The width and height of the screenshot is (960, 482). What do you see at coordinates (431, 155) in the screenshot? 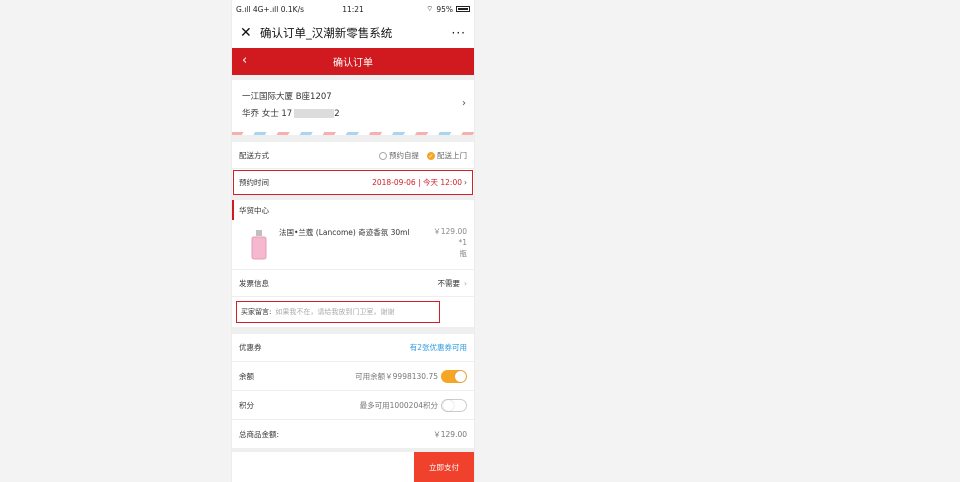
I see `radio-checked-icon: ✓` at bounding box center [431, 155].